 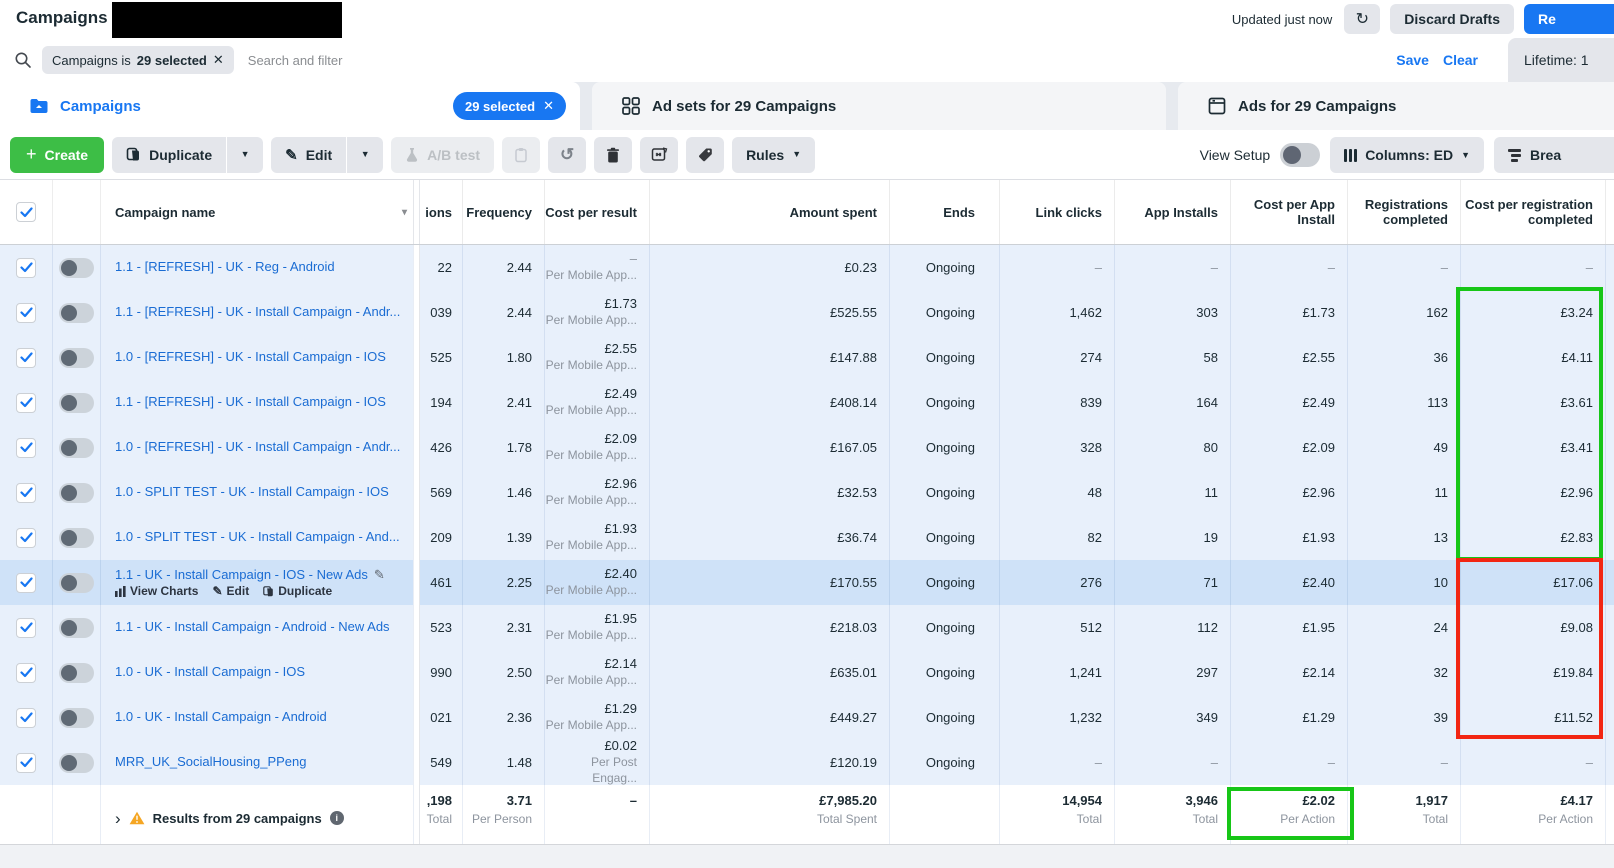 I want to click on tag-button, so click(x=705, y=154).